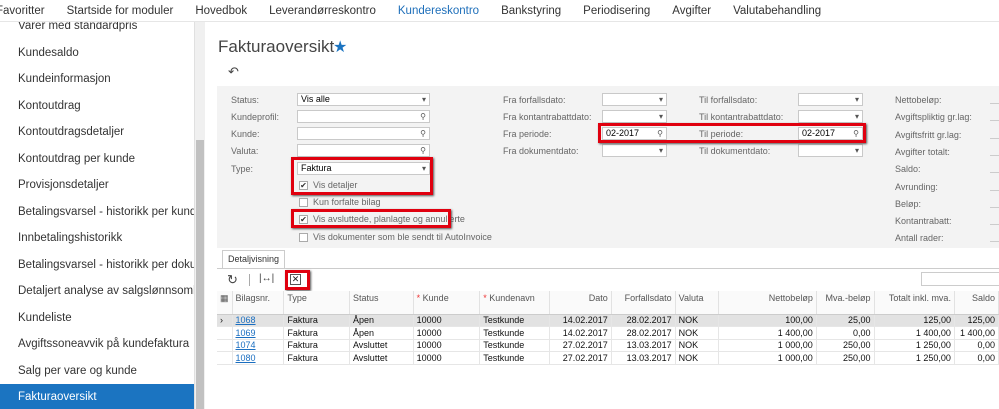  What do you see at coordinates (232, 280) in the screenshot?
I see `refresh-icon: ↻` at bounding box center [232, 280].